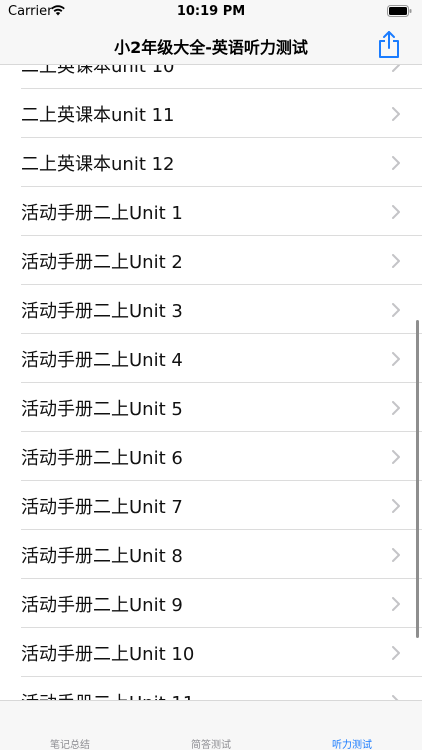  What do you see at coordinates (211, 211) in the screenshot?
I see `list-item: 活动手册二上Unit 1` at bounding box center [211, 211].